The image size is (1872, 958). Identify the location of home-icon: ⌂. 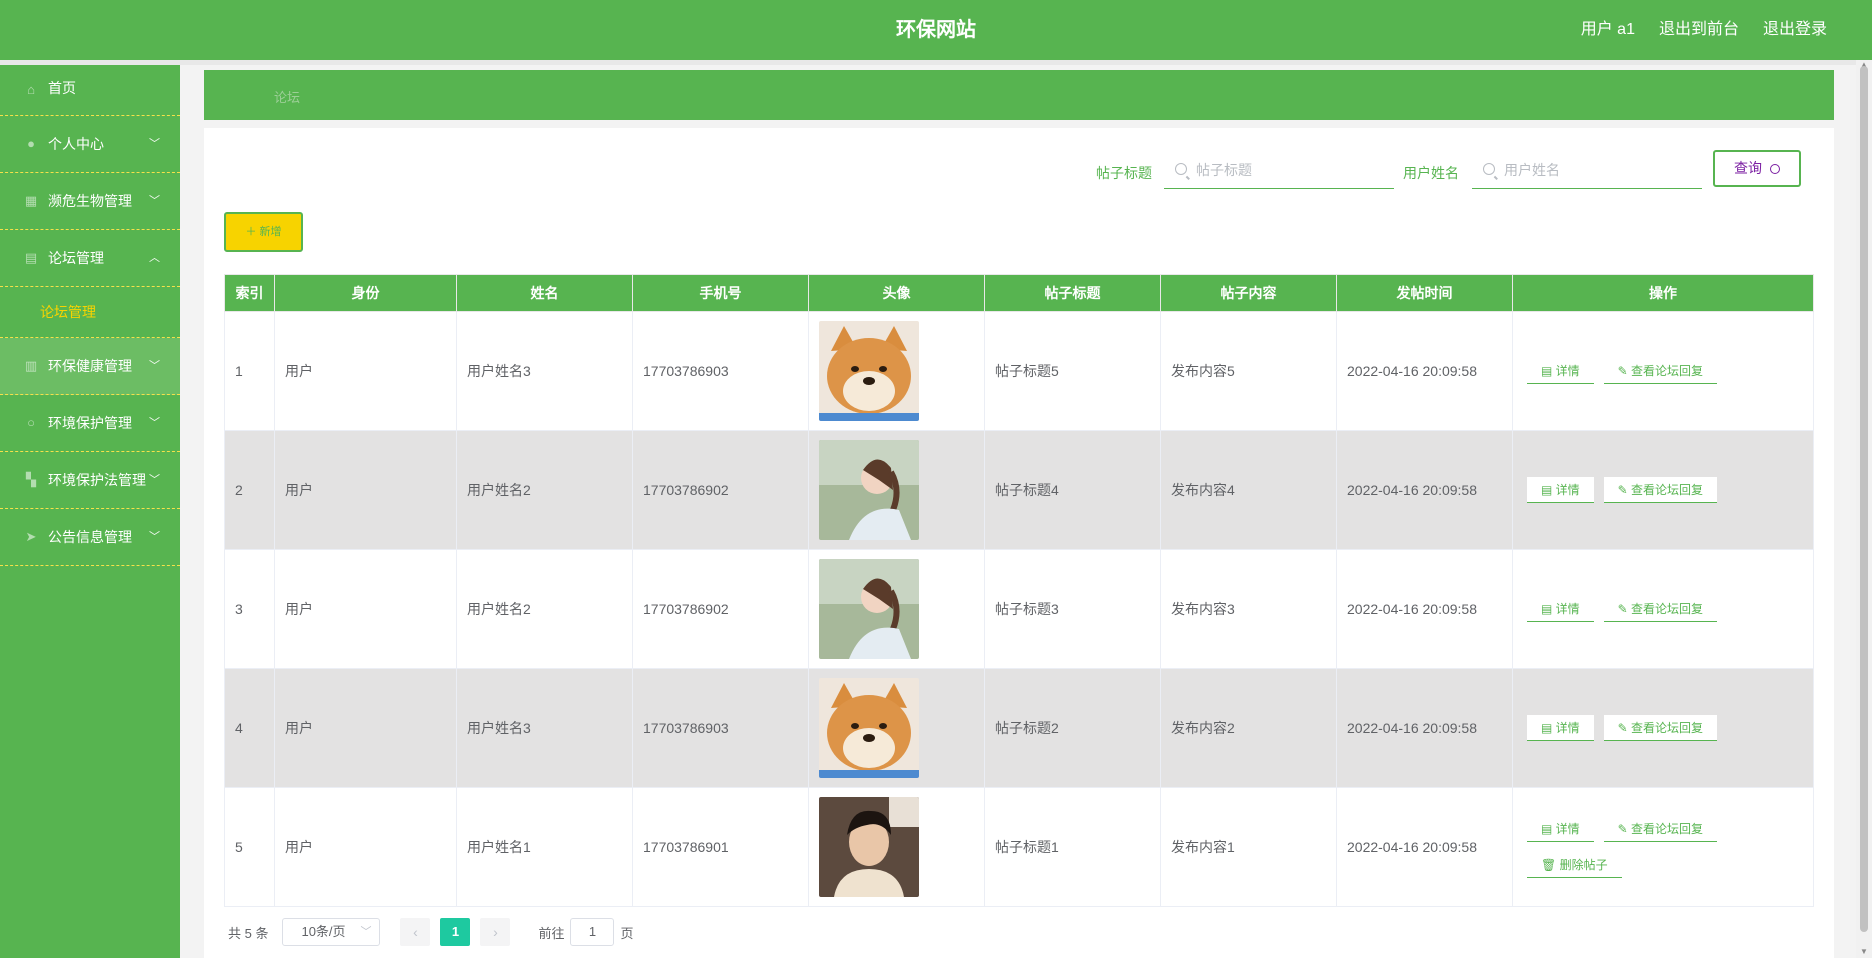
(31, 89).